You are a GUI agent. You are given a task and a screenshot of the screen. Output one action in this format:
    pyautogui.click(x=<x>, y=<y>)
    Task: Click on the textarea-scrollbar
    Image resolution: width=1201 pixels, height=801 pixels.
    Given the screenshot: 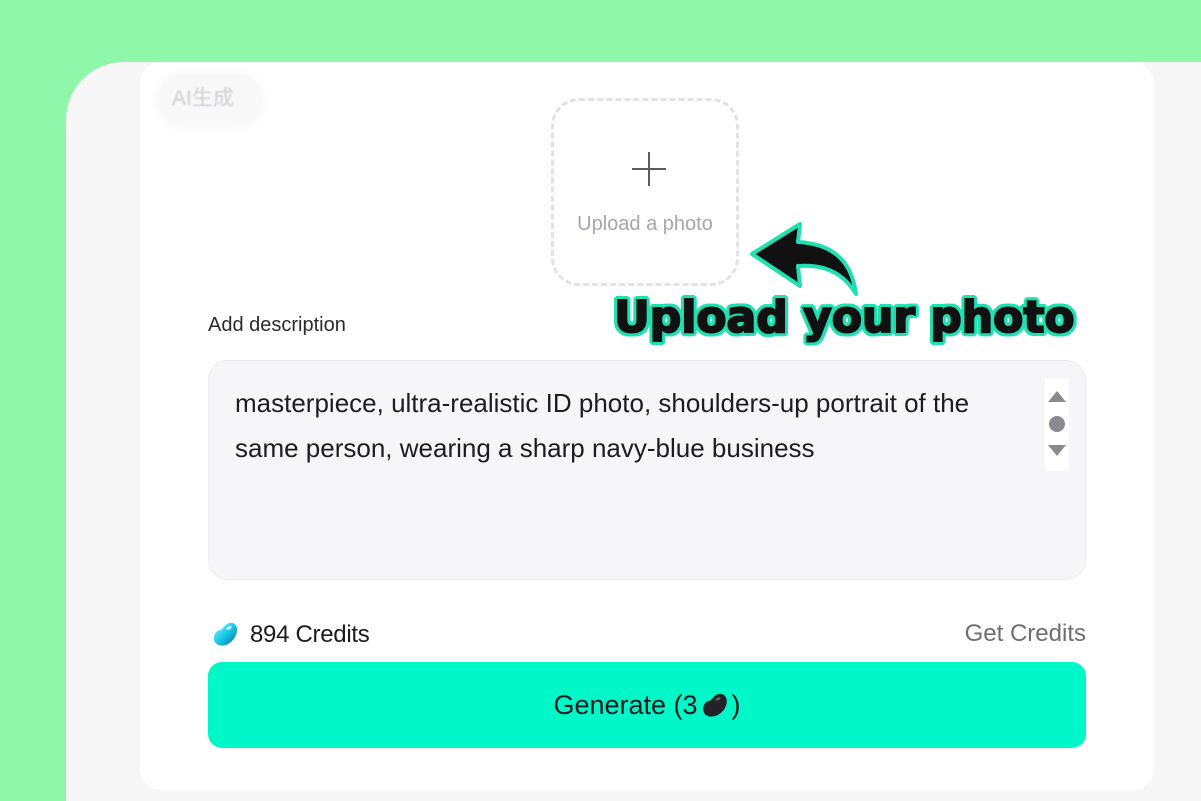 What is the action you would take?
    pyautogui.click(x=1057, y=425)
    